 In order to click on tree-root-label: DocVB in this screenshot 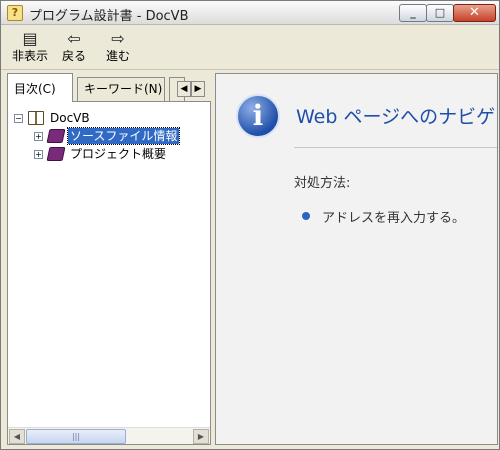, I will do `click(70, 118)`.